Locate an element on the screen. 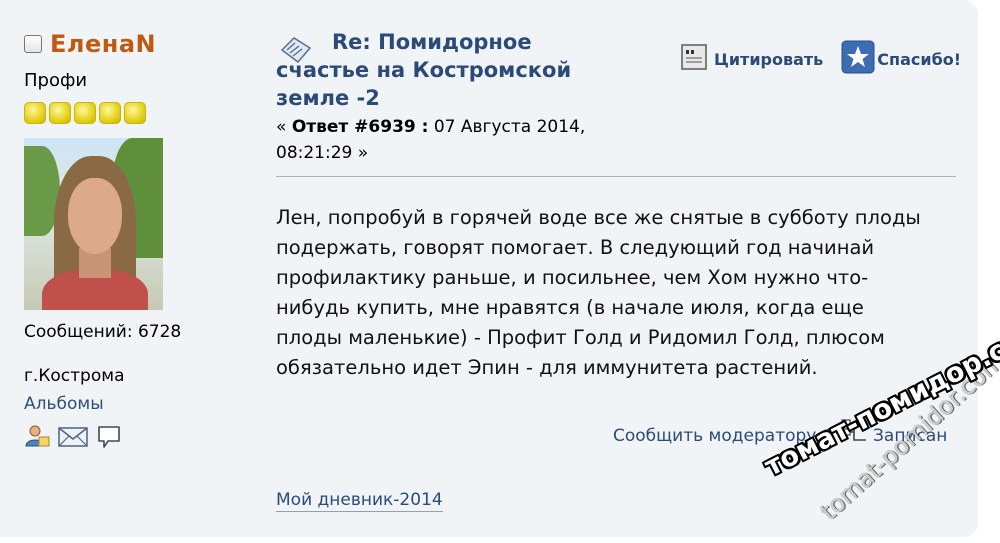 The width and height of the screenshot is (1000, 543). user-rank: Профи is located at coordinates (56, 80).